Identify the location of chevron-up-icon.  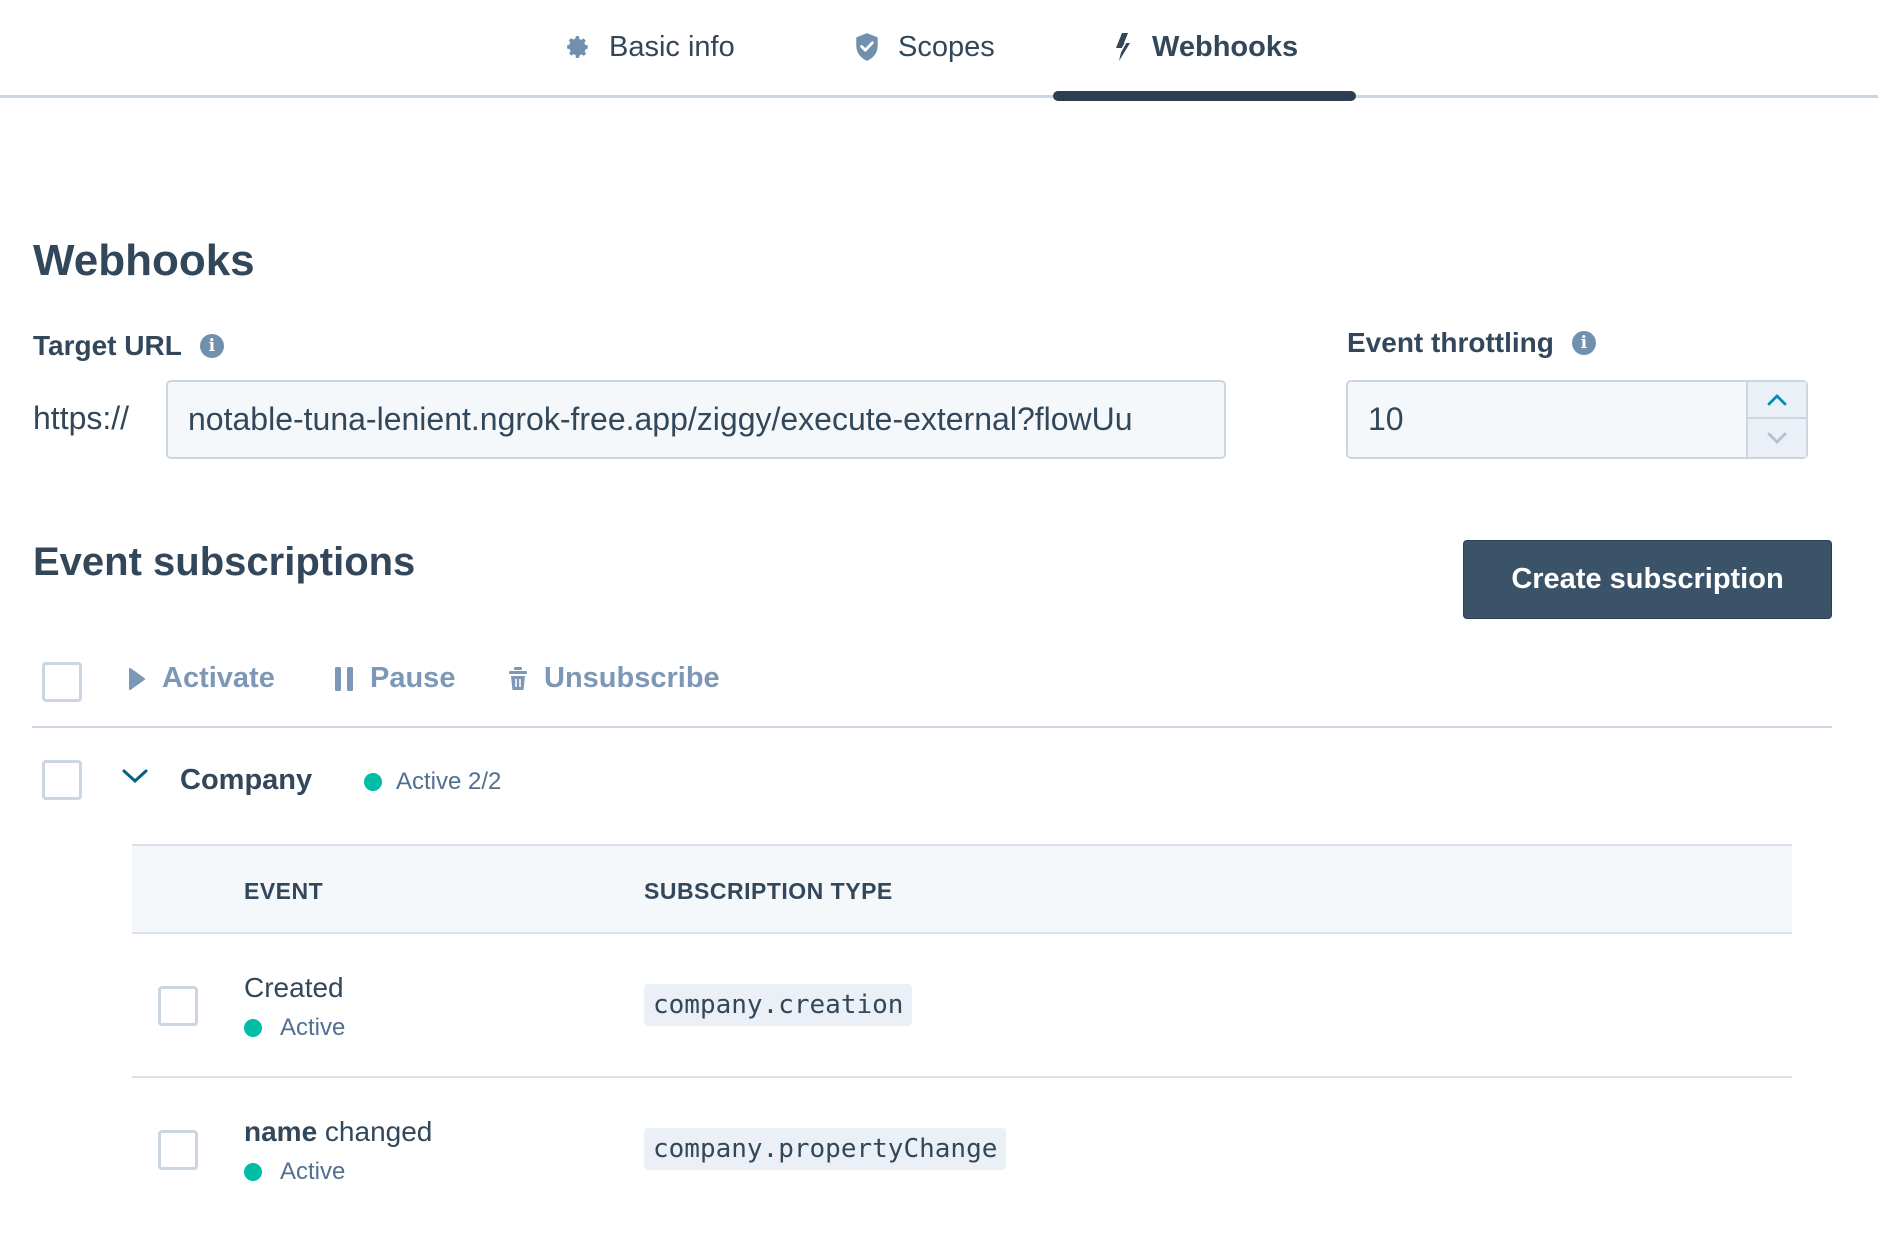
(1777, 399).